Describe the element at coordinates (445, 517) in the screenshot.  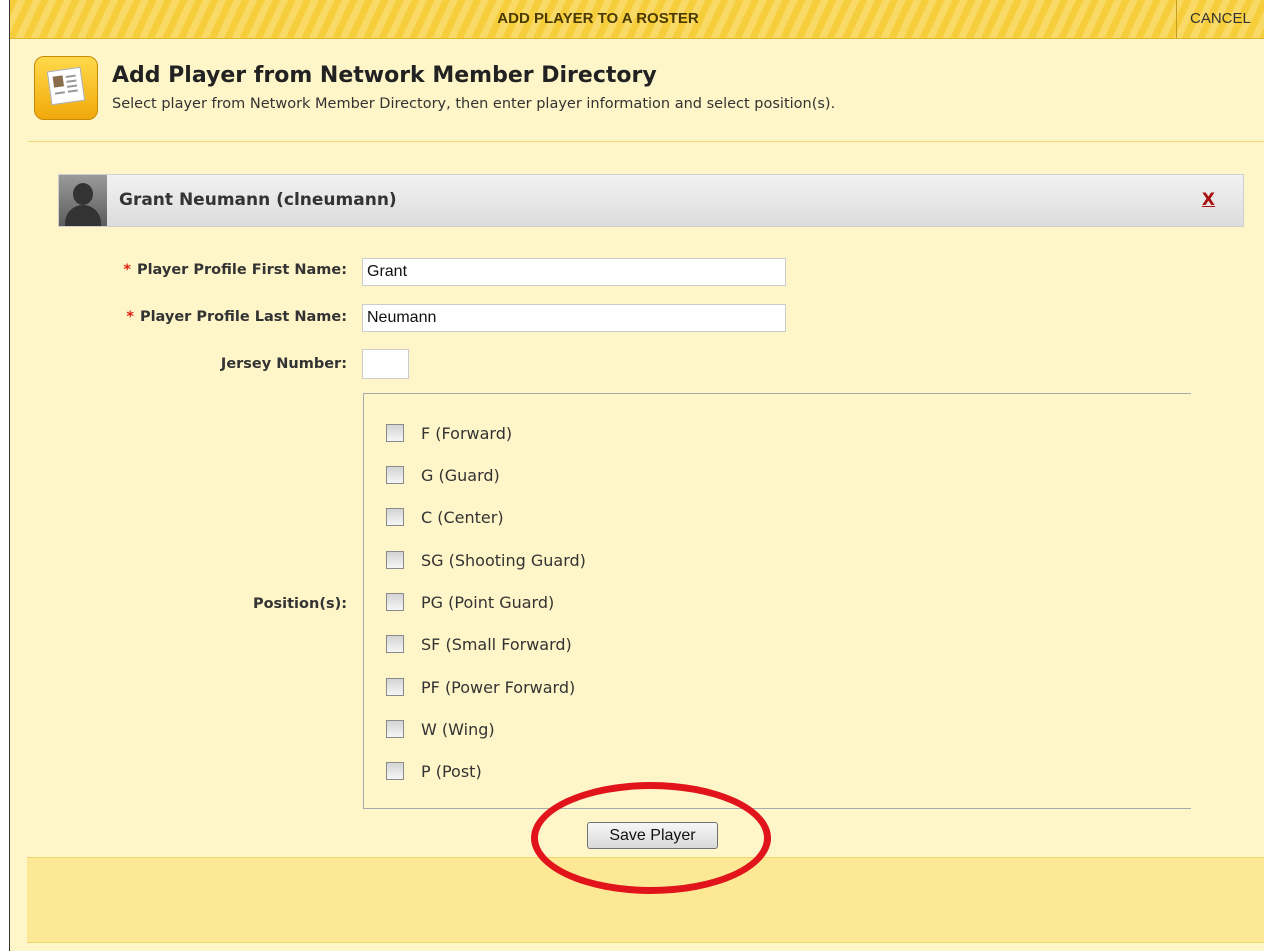
I see `position-option: C (Center)` at that location.